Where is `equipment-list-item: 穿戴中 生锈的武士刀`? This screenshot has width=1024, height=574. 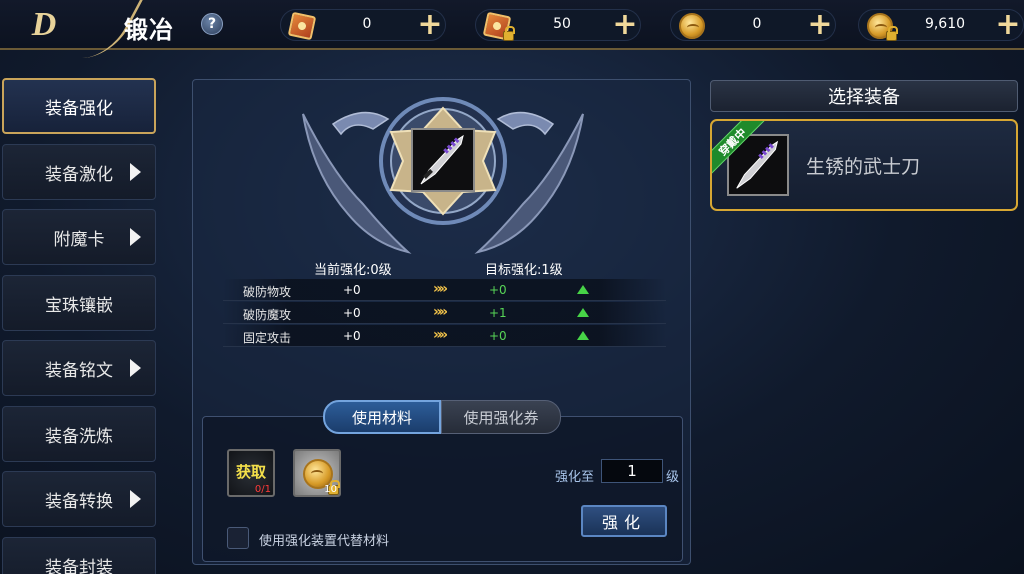
equipment-list-item: 穿戴中 生锈的武士刀 is located at coordinates (864, 165).